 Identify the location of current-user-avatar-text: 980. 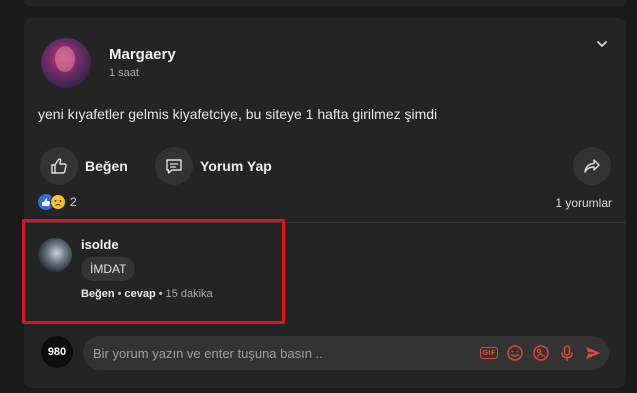
(57, 352).